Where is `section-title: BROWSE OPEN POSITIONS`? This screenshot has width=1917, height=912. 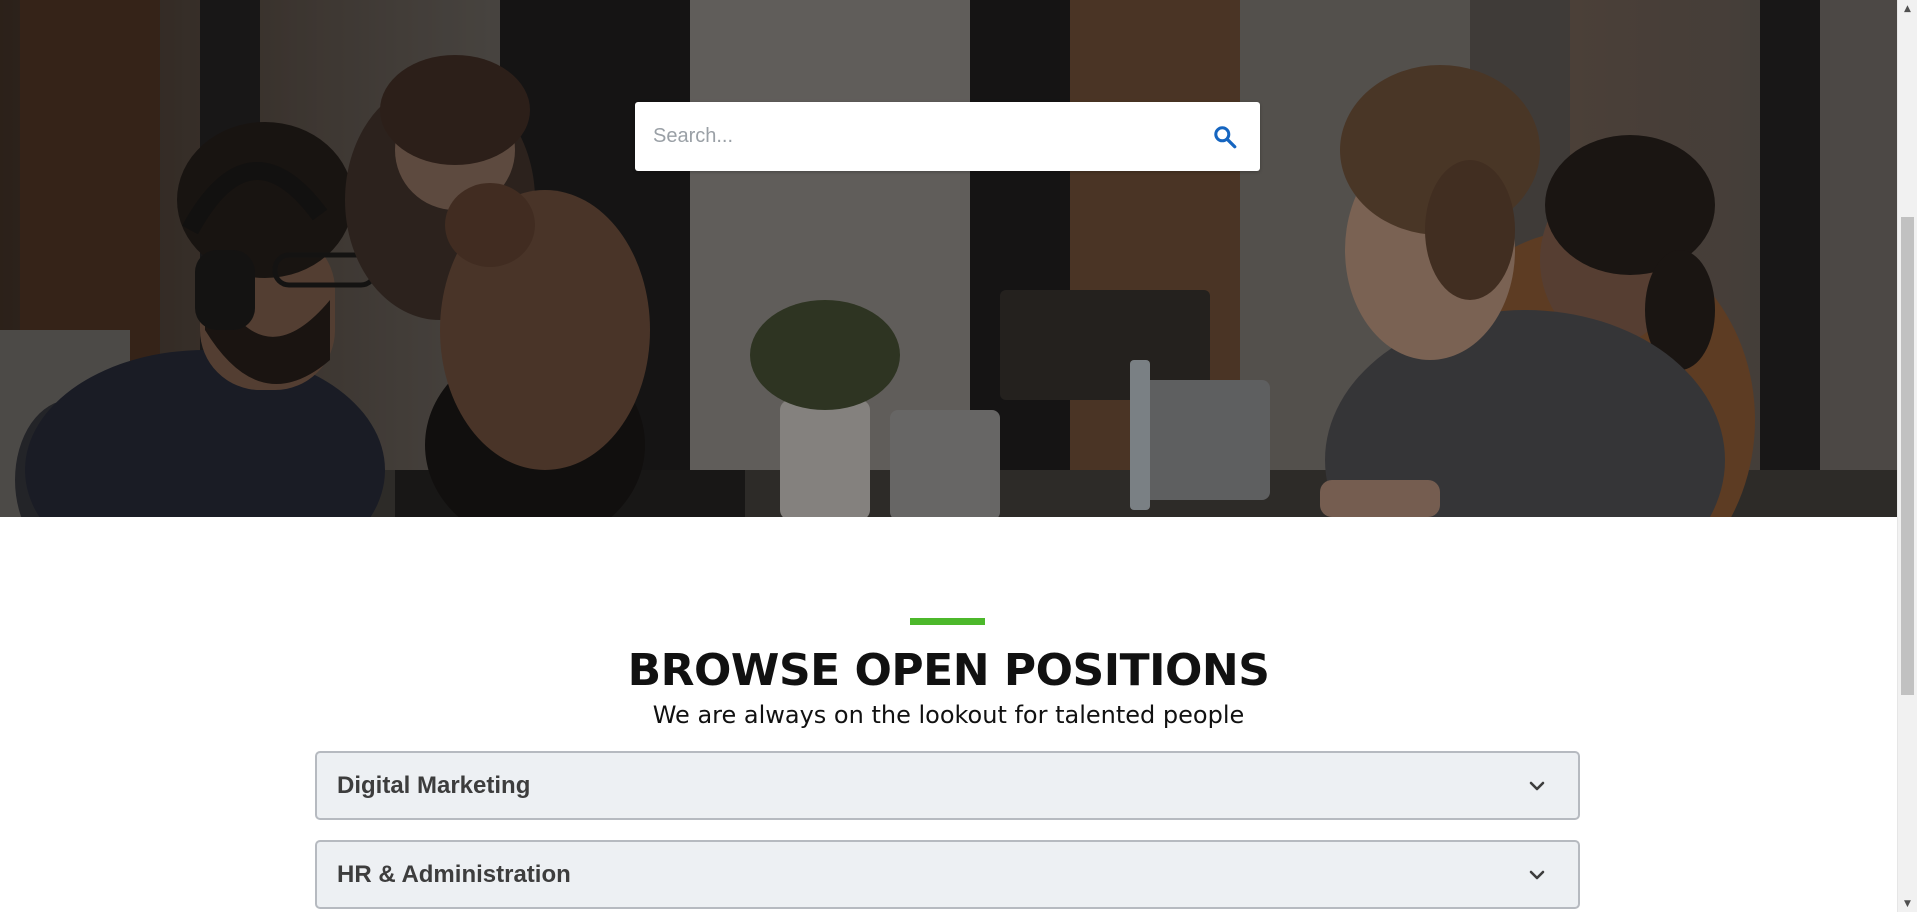
section-title: BROWSE OPEN POSITIONS is located at coordinates (948, 670).